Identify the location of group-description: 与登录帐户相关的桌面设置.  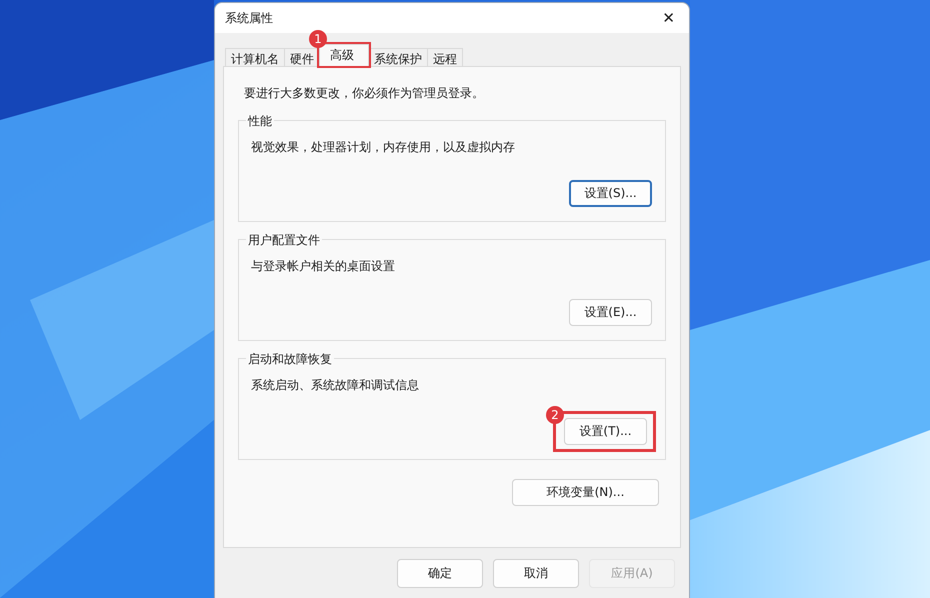
(323, 266).